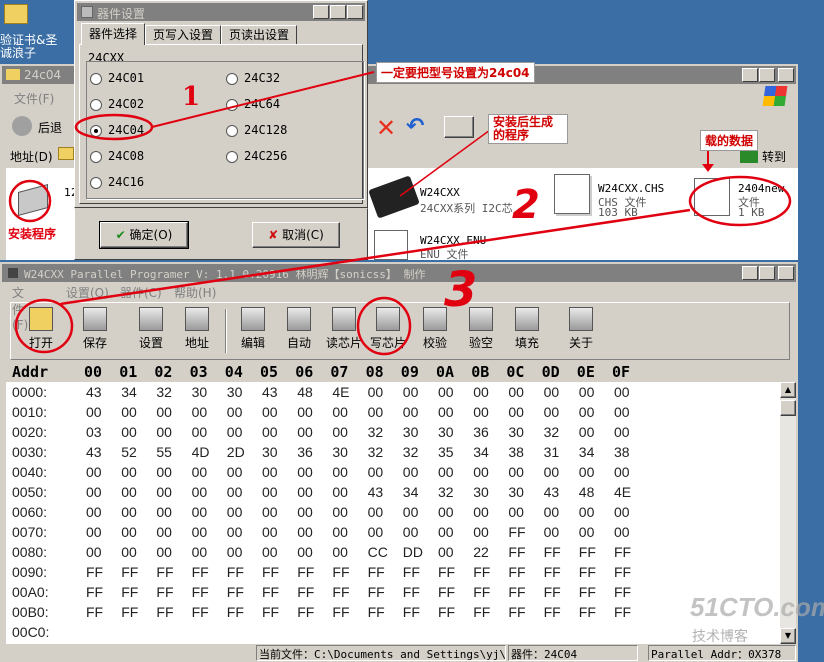  What do you see at coordinates (461, 290) in the screenshot?
I see `annotation-num-3: 3` at bounding box center [461, 290].